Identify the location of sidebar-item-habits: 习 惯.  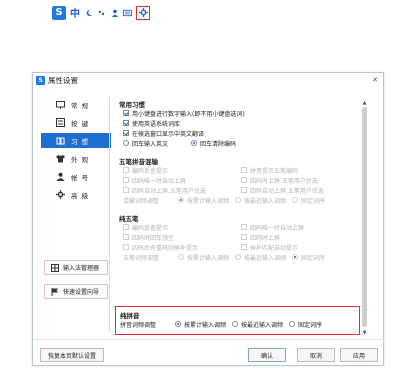
(76, 140).